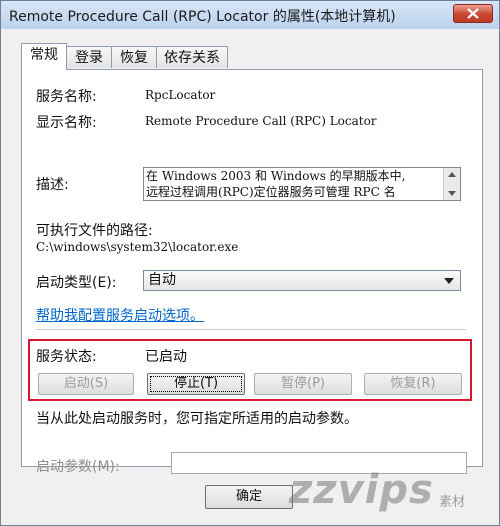 The width and height of the screenshot is (500, 526). What do you see at coordinates (196, 384) in the screenshot?
I see `stop-button: 停止(T)` at bounding box center [196, 384].